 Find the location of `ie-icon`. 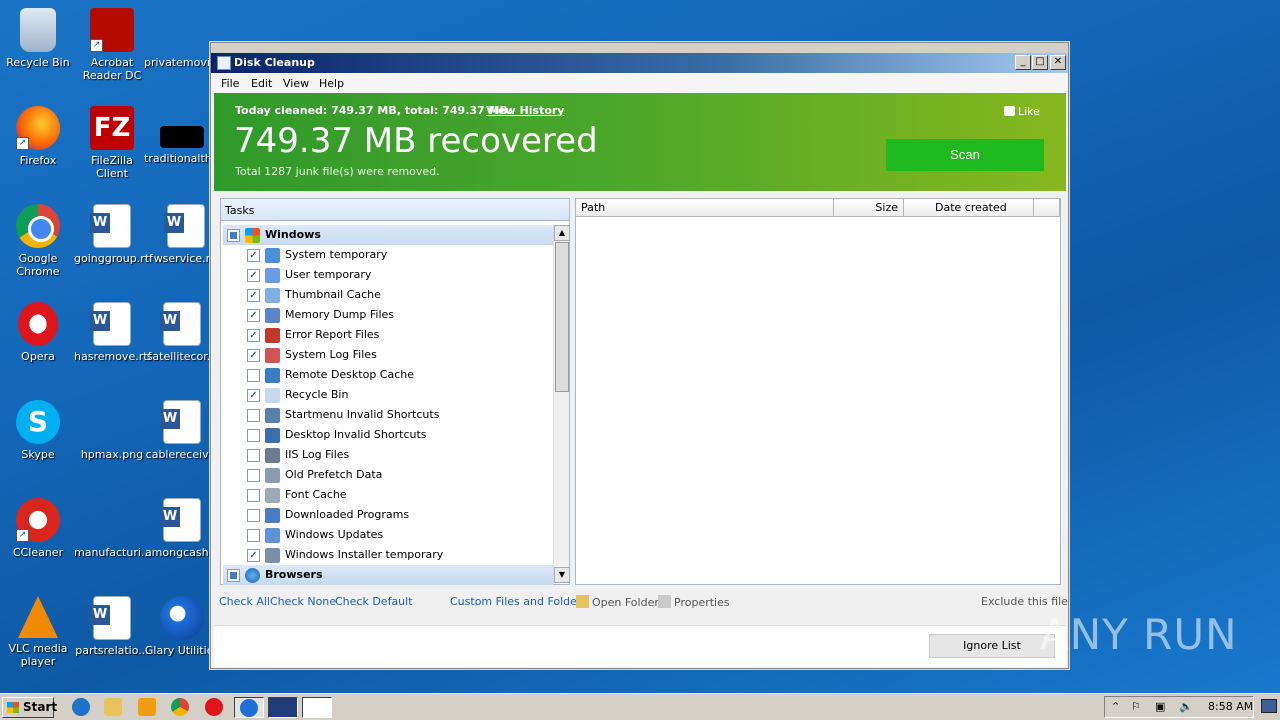

ie-icon is located at coordinates (81, 707).